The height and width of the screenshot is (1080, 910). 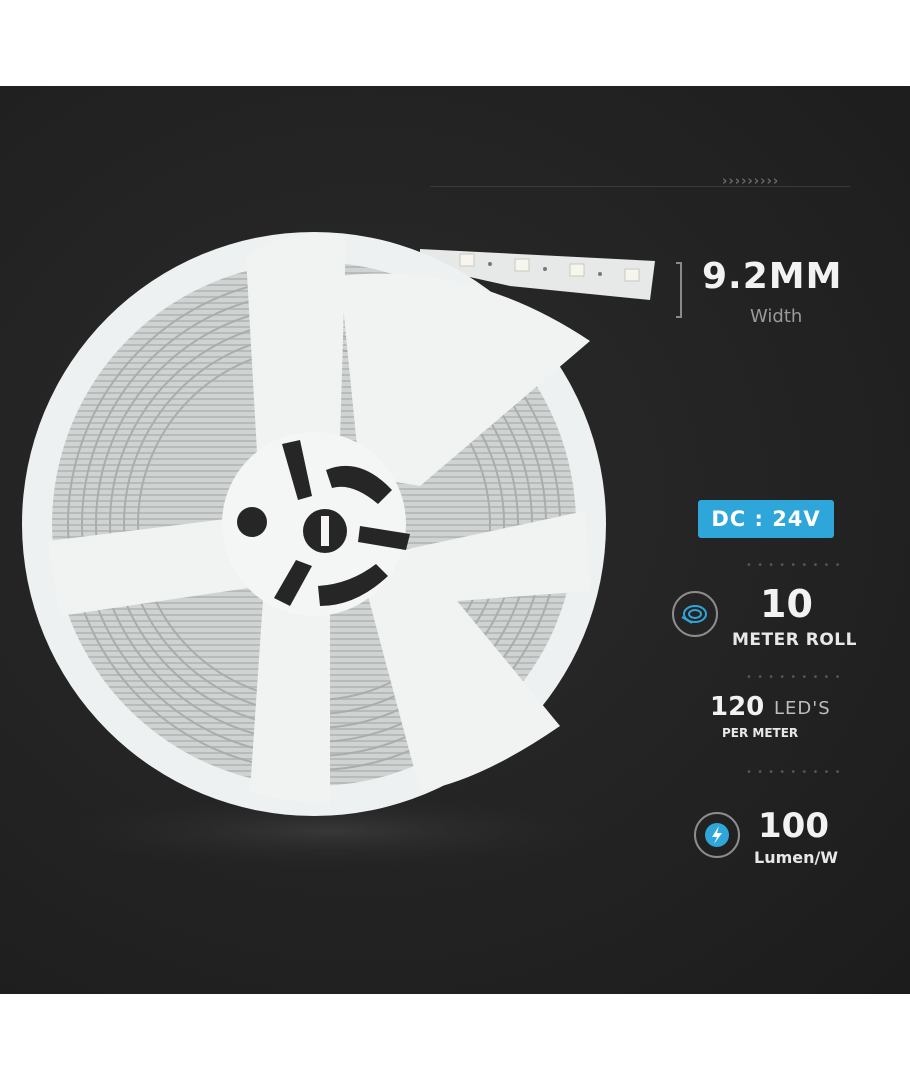 I want to click on chevron-decoration: ›››››››››, so click(x=751, y=181).